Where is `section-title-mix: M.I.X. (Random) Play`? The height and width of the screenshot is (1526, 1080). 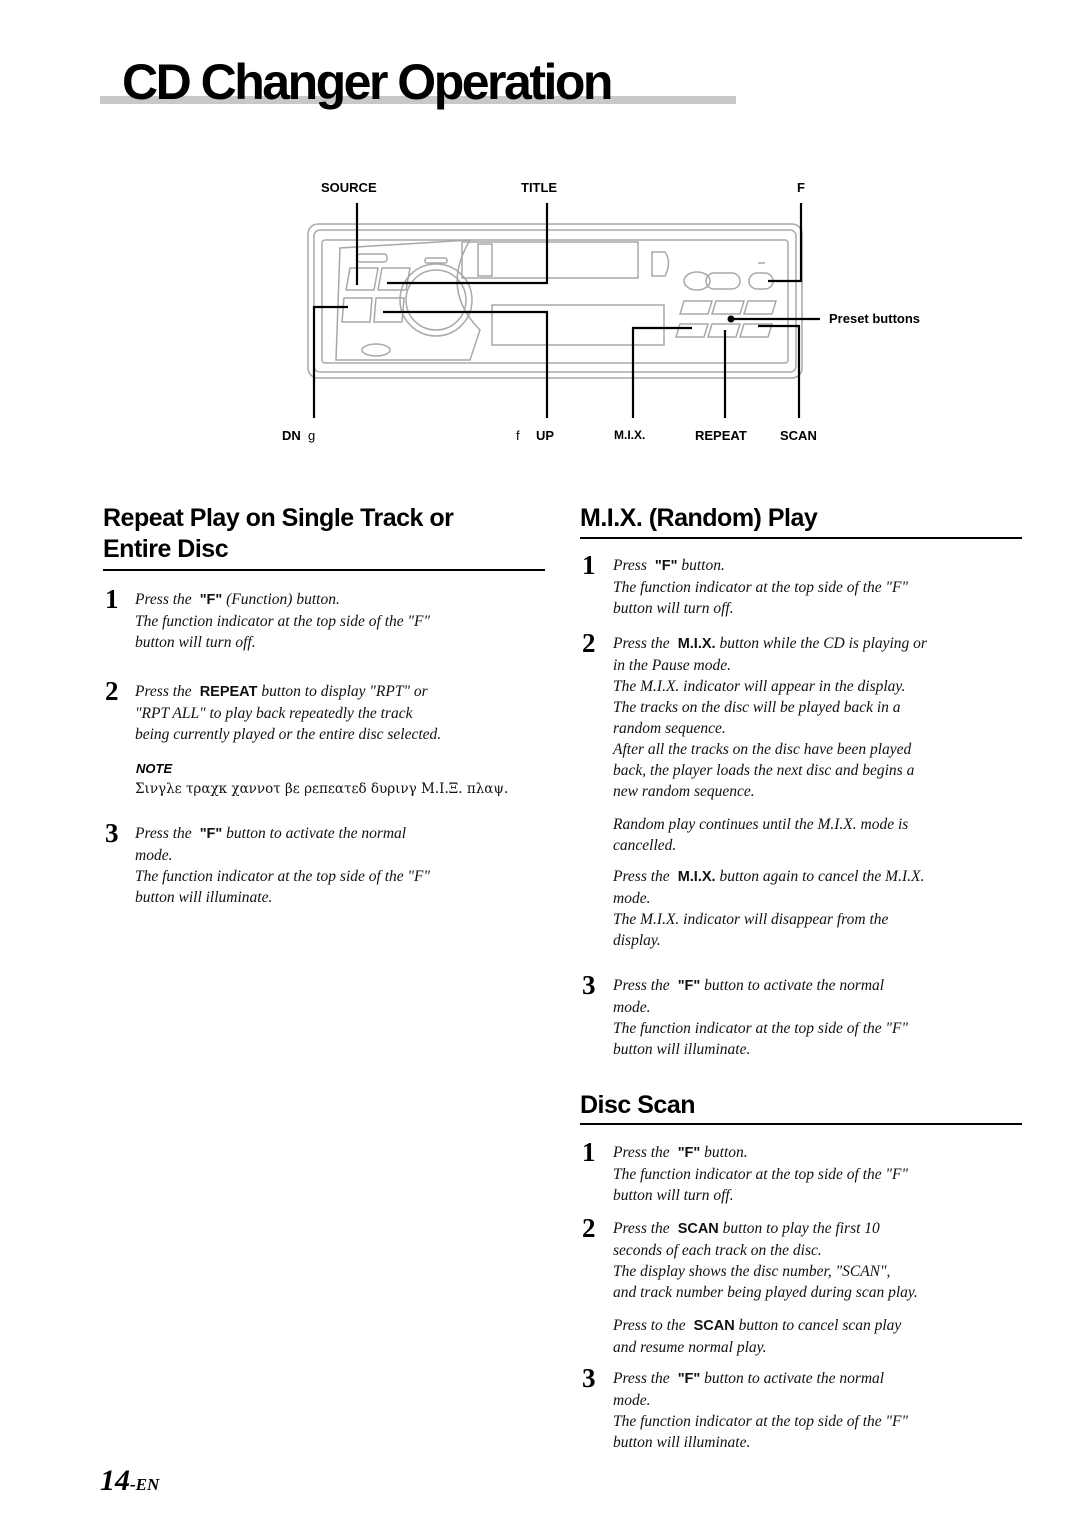 section-title-mix: M.I.X. (Random) Play is located at coordinates (699, 518).